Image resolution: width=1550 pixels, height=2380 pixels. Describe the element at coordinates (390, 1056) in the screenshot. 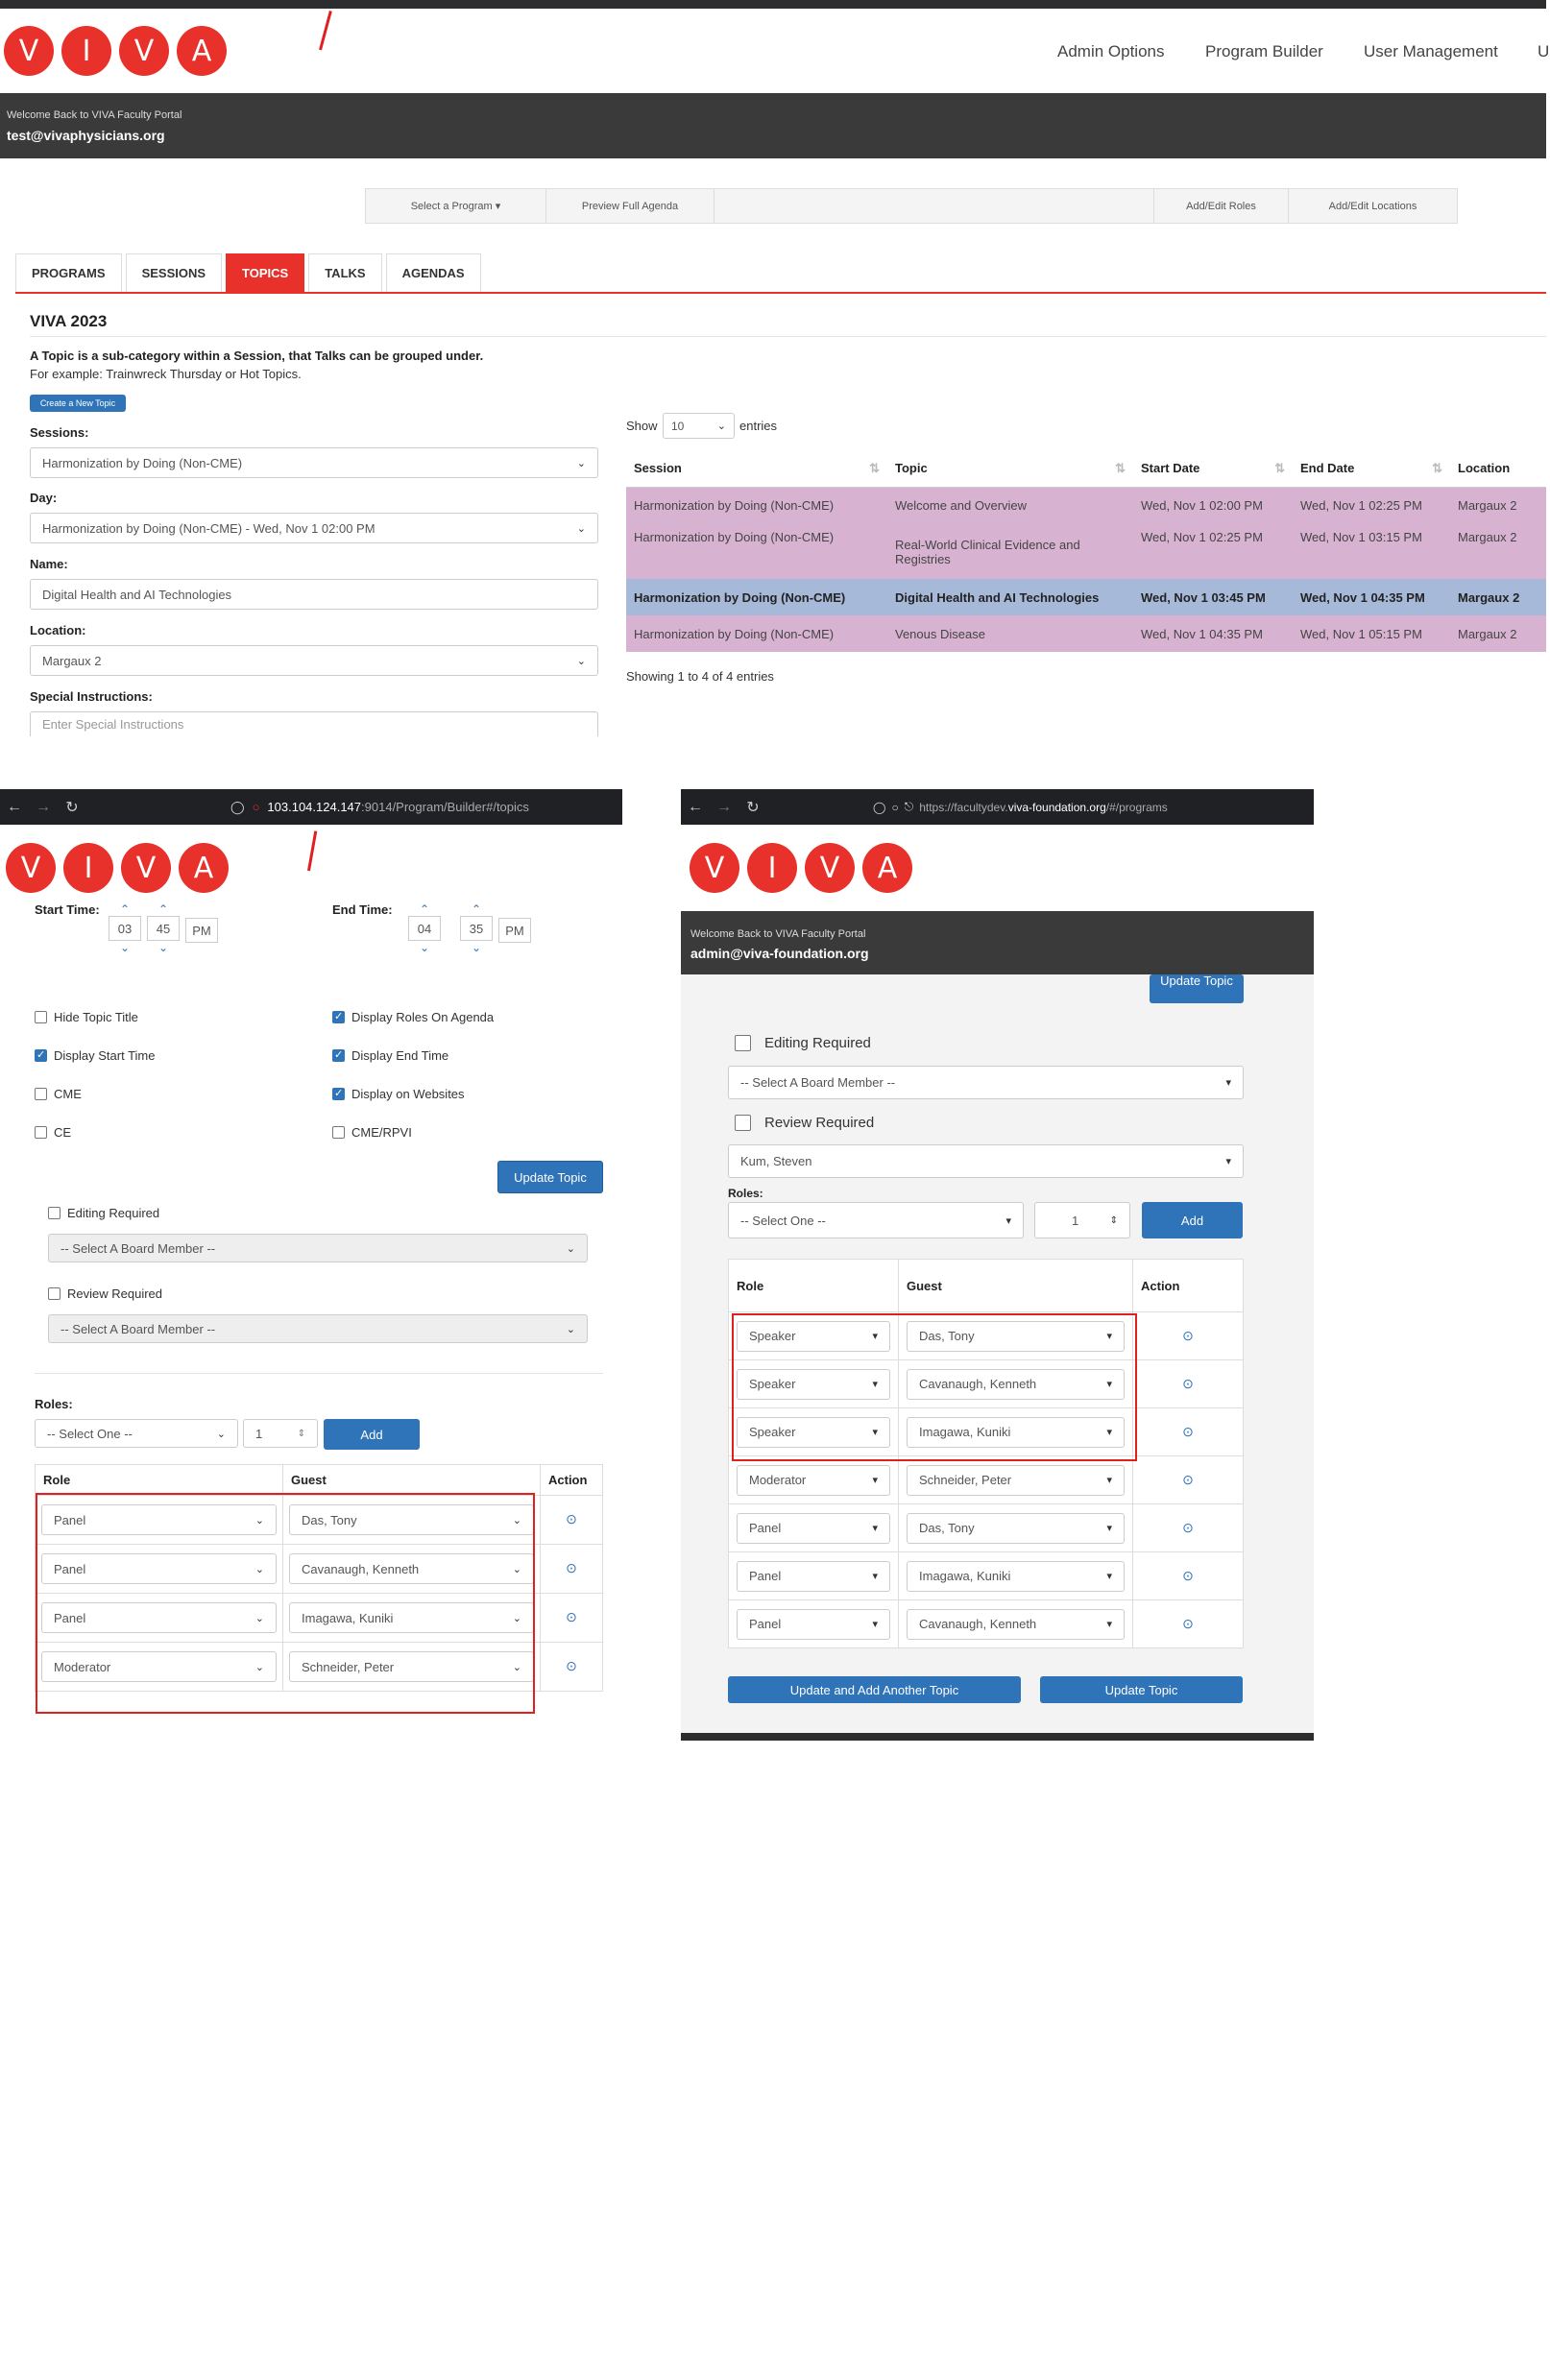

I see `display-end-time-checkbox: Display End Time` at that location.